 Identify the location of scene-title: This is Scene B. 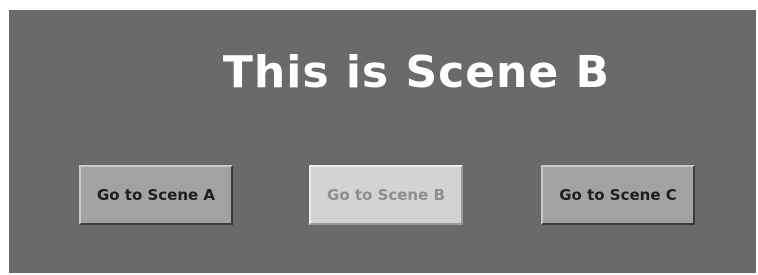
(416, 72).